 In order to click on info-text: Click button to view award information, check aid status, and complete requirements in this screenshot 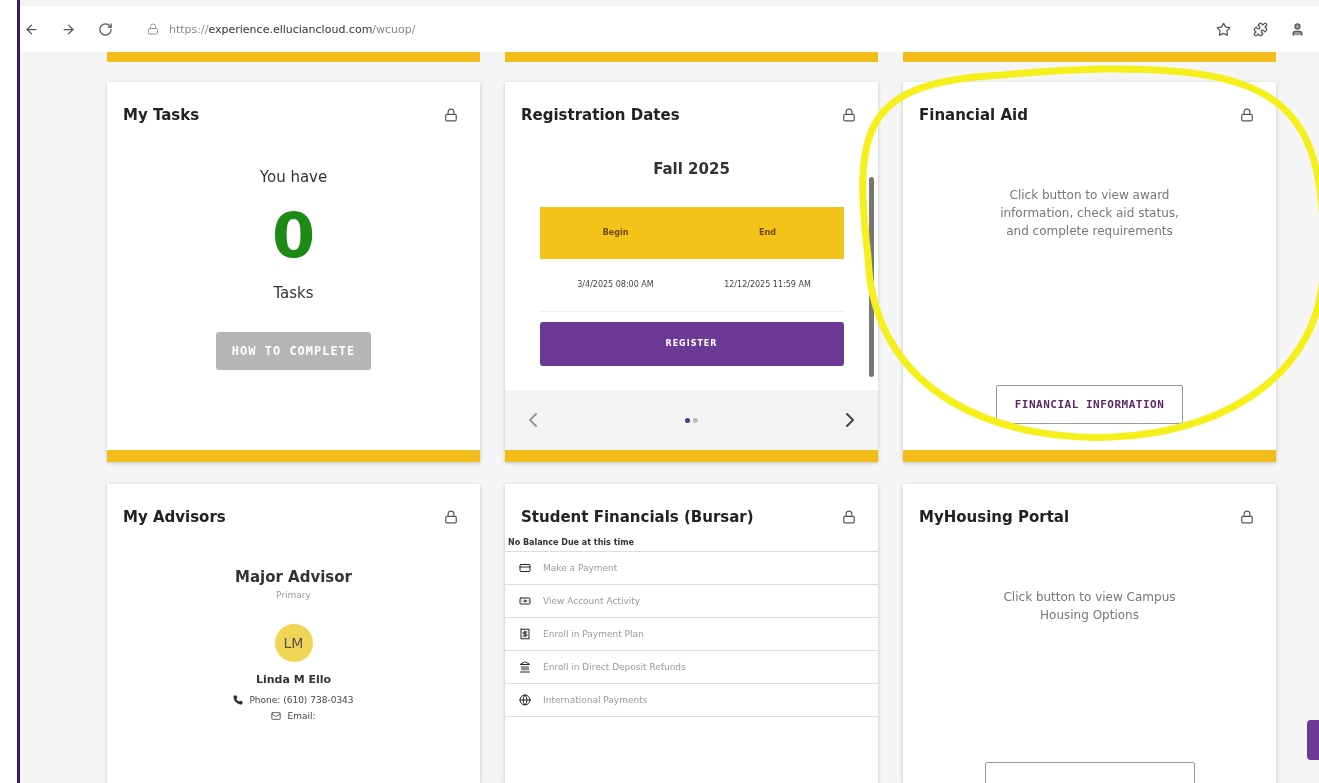, I will do `click(1089, 213)`.